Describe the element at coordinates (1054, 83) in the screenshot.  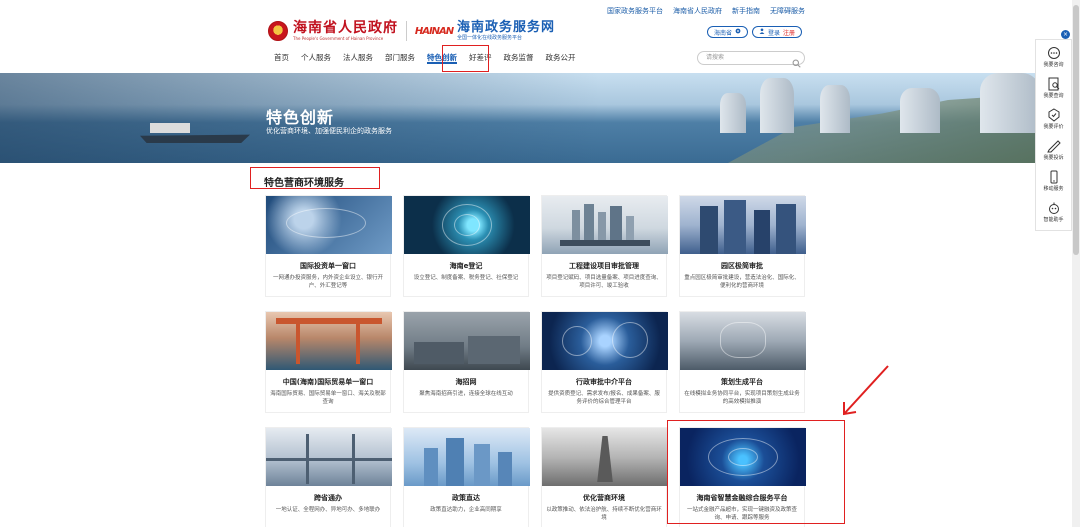
I see `query-icon` at that location.